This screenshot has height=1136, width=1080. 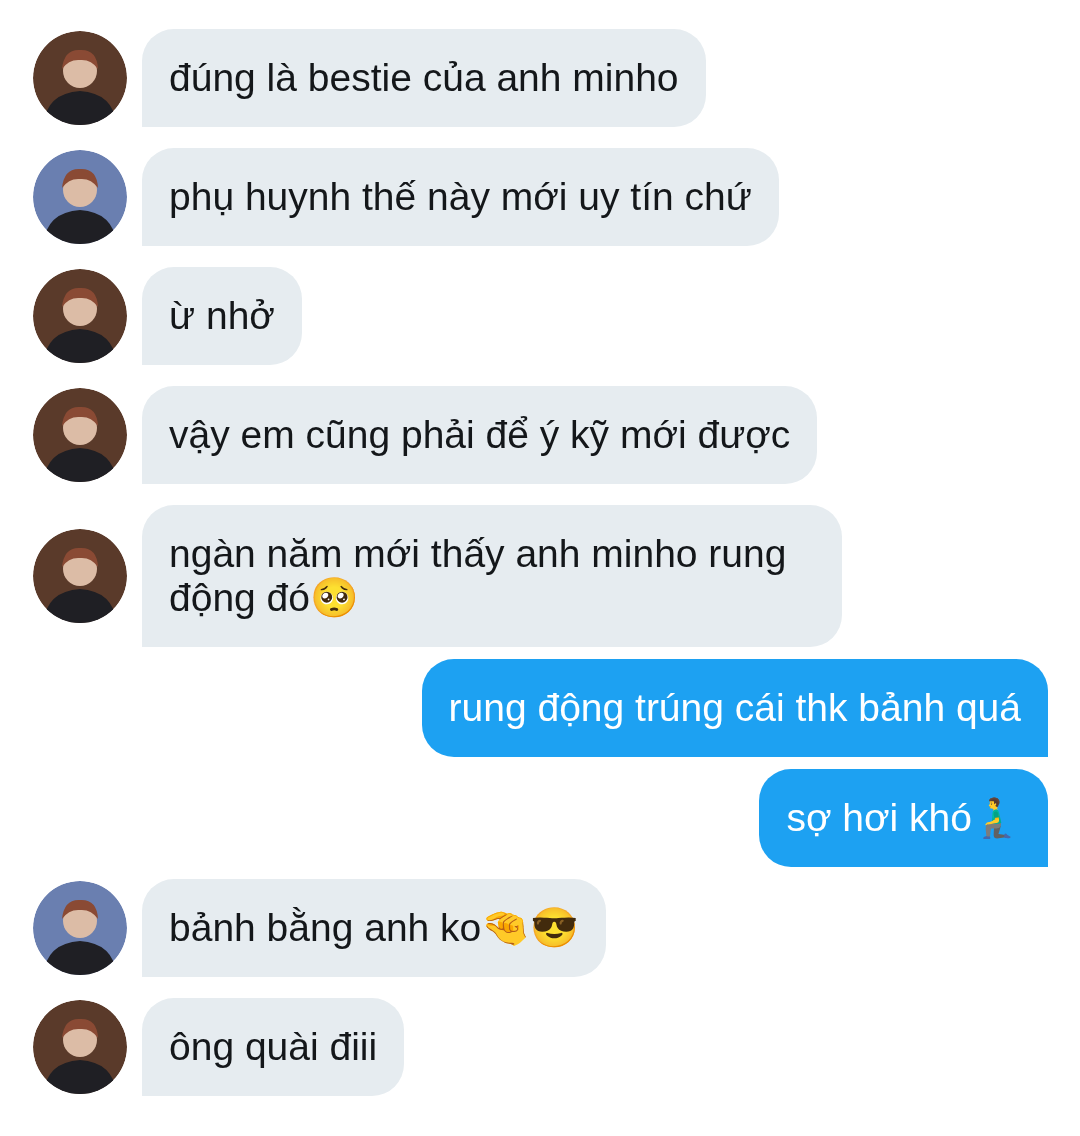 I want to click on message-bubble: đúng là bestie của anh minho, so click(x=424, y=78).